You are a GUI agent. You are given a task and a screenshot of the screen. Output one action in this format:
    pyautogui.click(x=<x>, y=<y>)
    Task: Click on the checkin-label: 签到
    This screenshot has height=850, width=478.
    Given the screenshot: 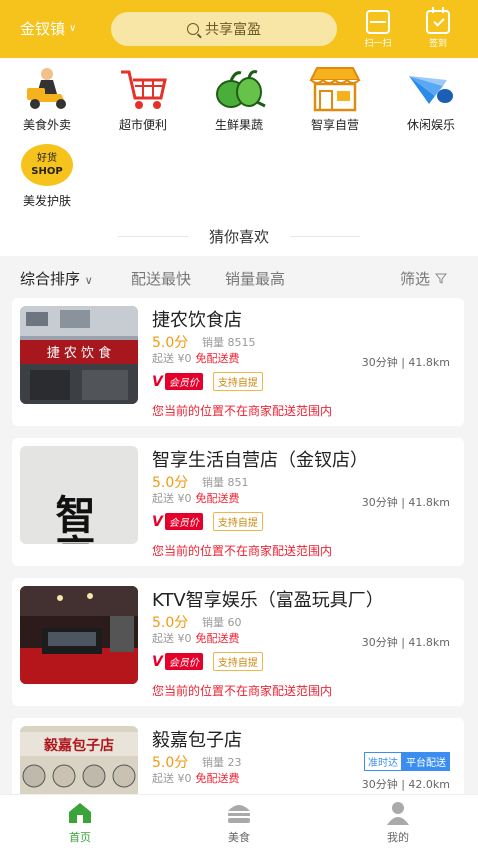 What is the action you would take?
    pyautogui.click(x=437, y=44)
    